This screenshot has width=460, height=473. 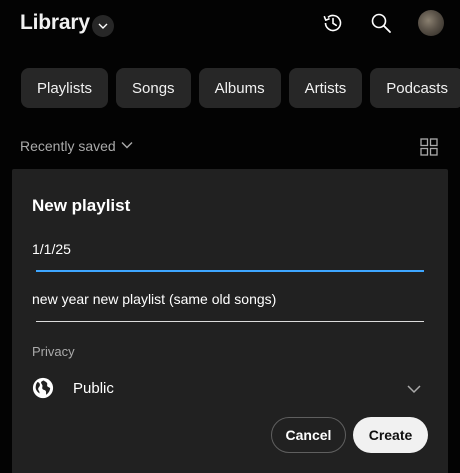 I want to click on create-button: Create, so click(x=390, y=435).